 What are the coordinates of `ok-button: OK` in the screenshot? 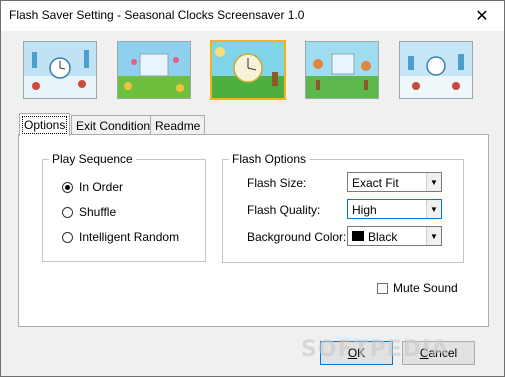 It's located at (356, 353).